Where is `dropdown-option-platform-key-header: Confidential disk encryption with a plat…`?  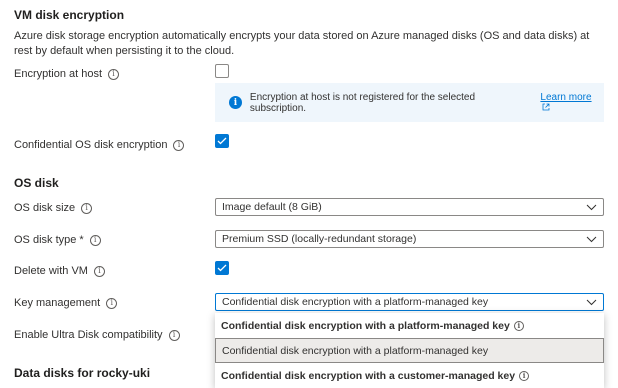
dropdown-option-platform-key-header: Confidential disk encryption with a plat… is located at coordinates (409, 325).